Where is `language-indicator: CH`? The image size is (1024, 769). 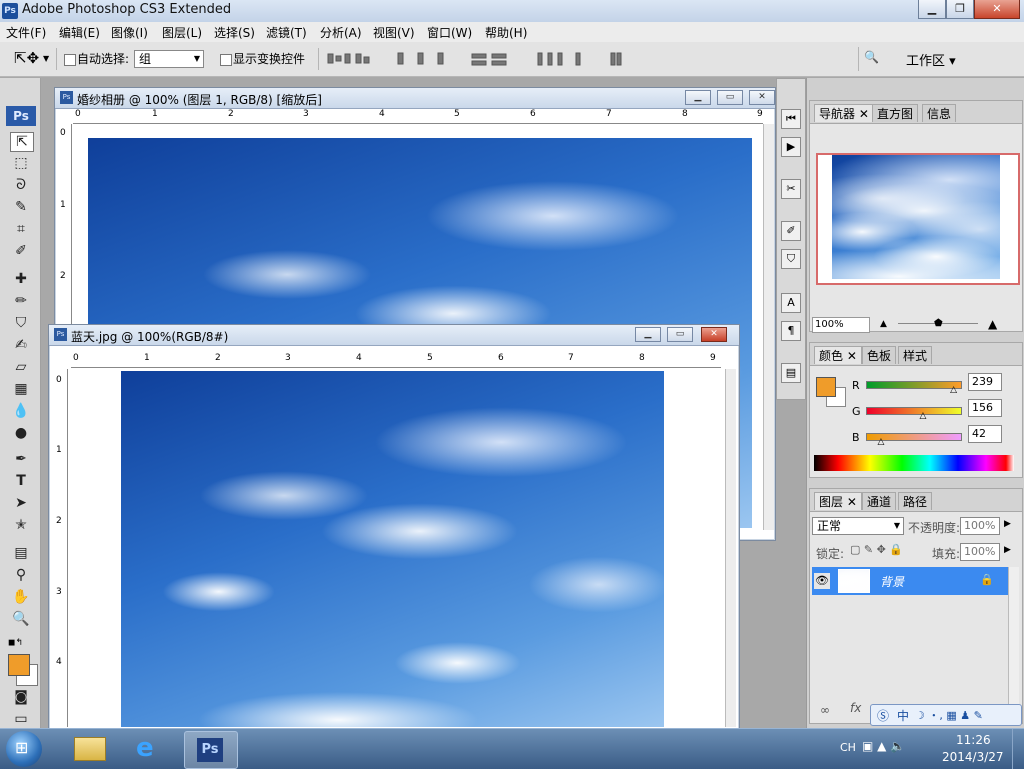 language-indicator: CH is located at coordinates (848, 747).